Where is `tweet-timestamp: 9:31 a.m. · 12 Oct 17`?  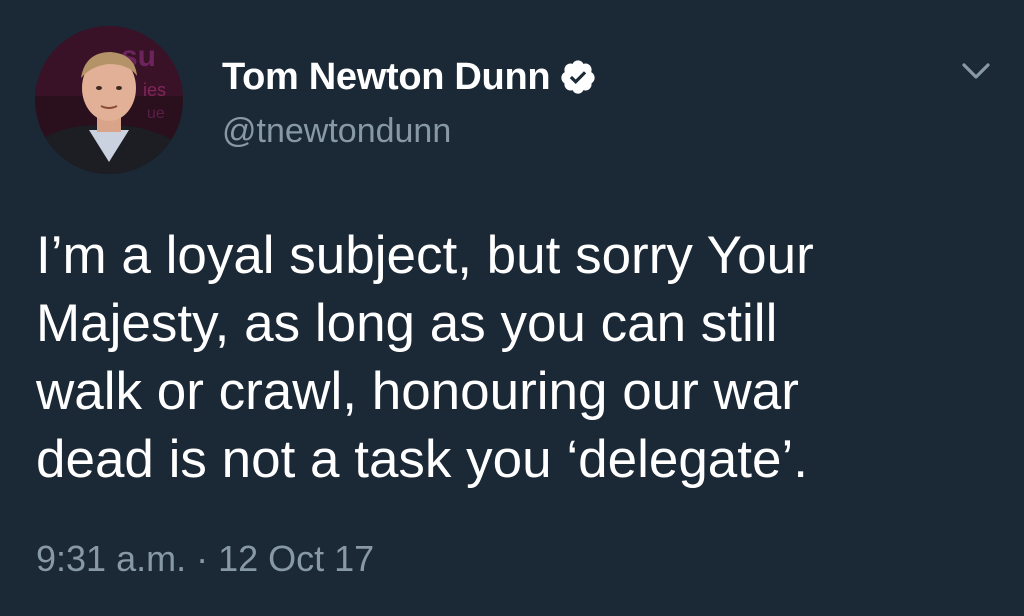
tweet-timestamp: 9:31 a.m. · 12 Oct 17 is located at coordinates (205, 559).